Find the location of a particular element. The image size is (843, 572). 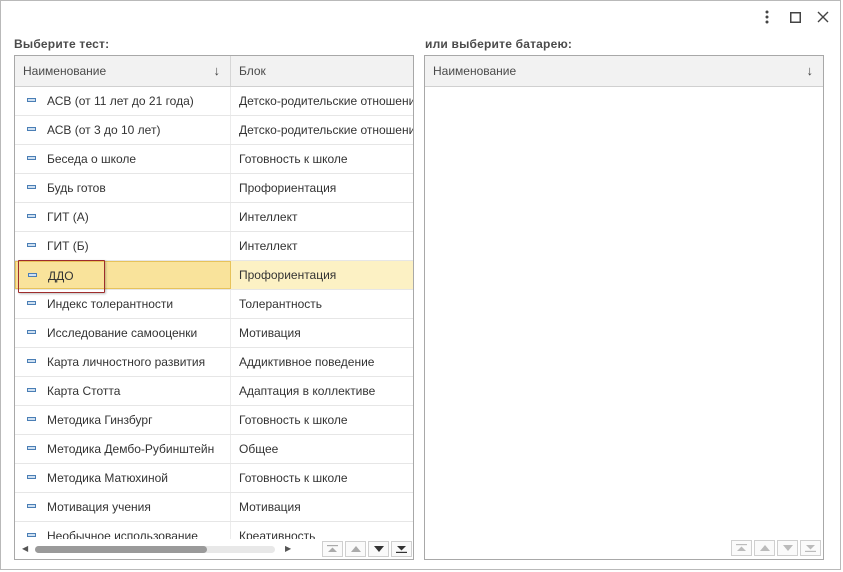

window-controls is located at coordinates (795, 17).